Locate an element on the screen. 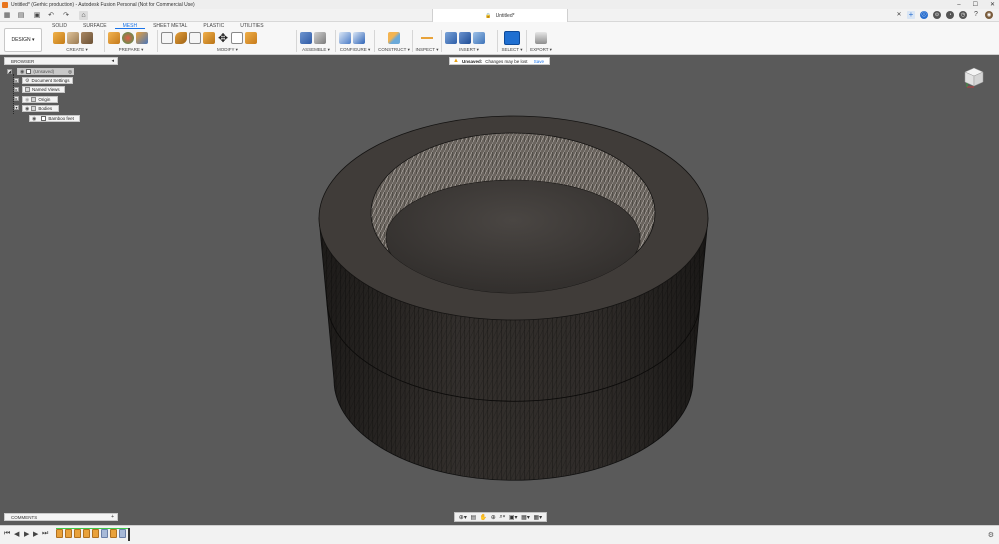 This screenshot has width=999, height=544. tab-sheet-metal: SHEET METAL is located at coordinates (170, 26).